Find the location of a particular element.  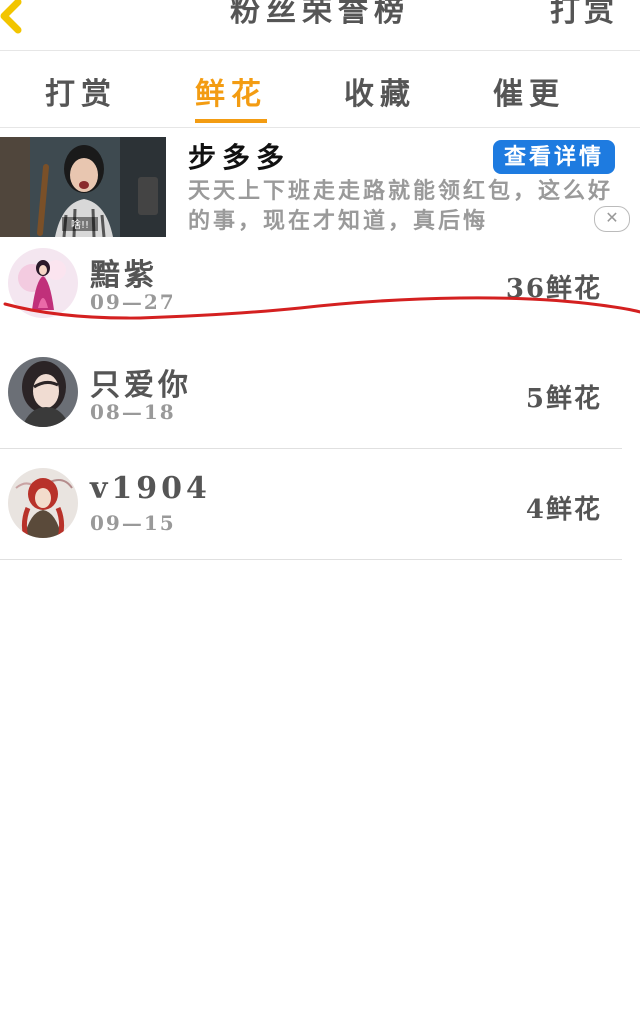

flower-count: 4鲜花 is located at coordinates (563, 510).